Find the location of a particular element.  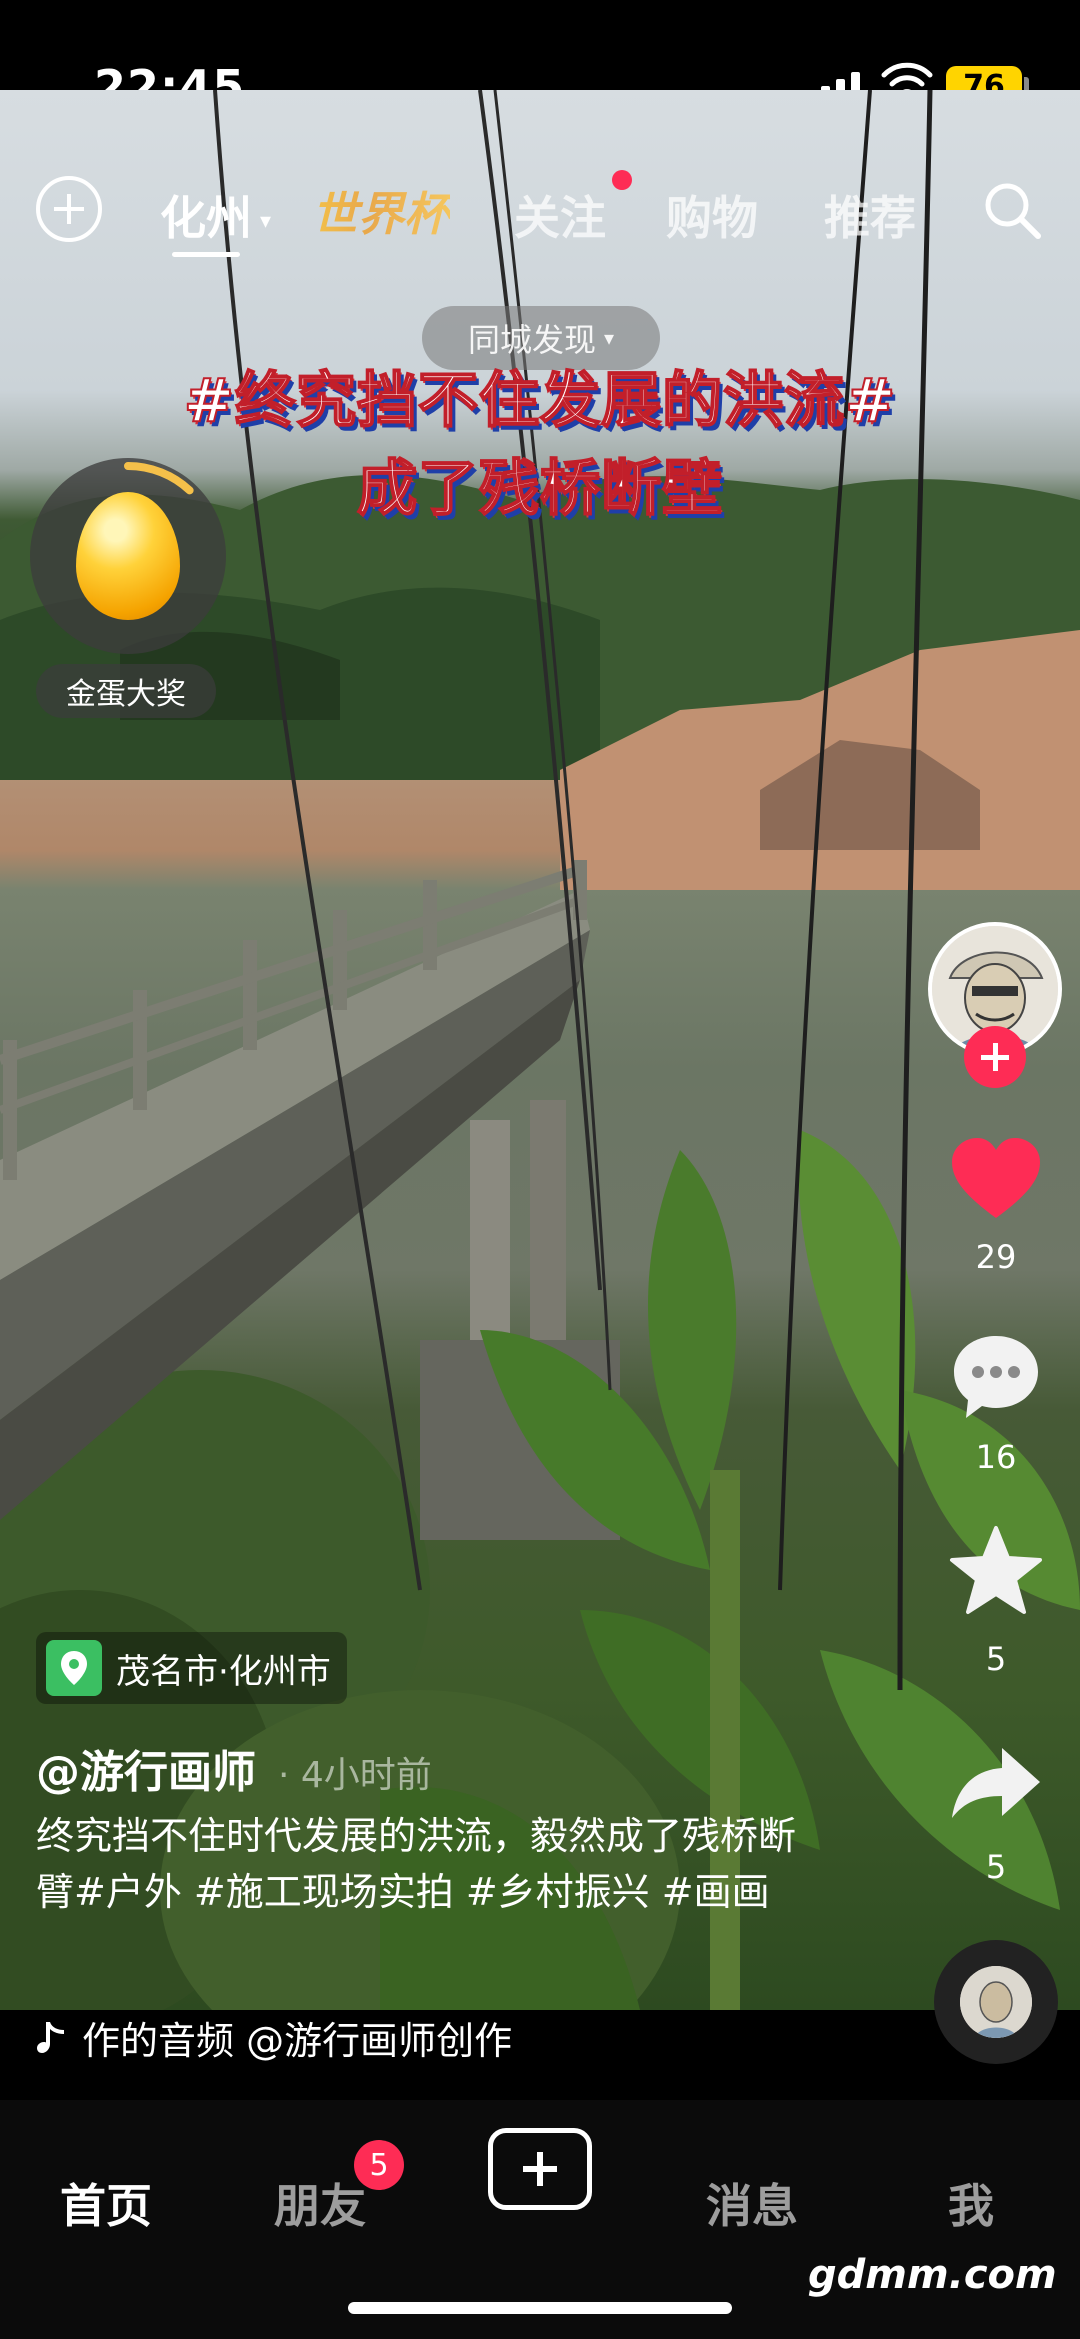

tab-local-city-label: 化州 is located at coordinates (206, 218).